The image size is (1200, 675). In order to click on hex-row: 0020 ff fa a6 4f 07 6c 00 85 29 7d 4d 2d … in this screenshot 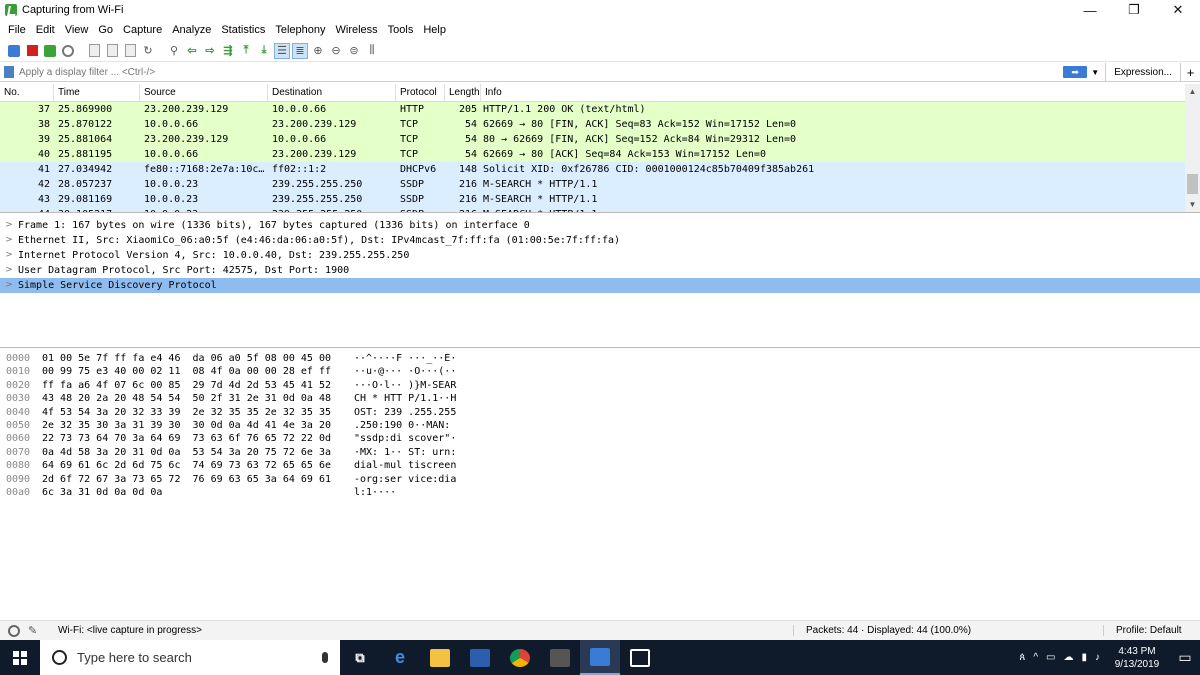, I will do `click(600, 385)`.